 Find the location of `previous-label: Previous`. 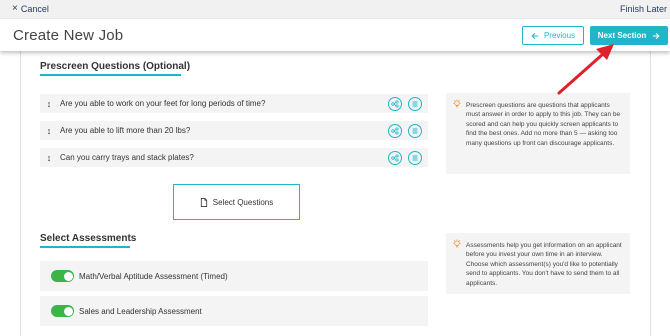

previous-label: Previous is located at coordinates (559, 35).